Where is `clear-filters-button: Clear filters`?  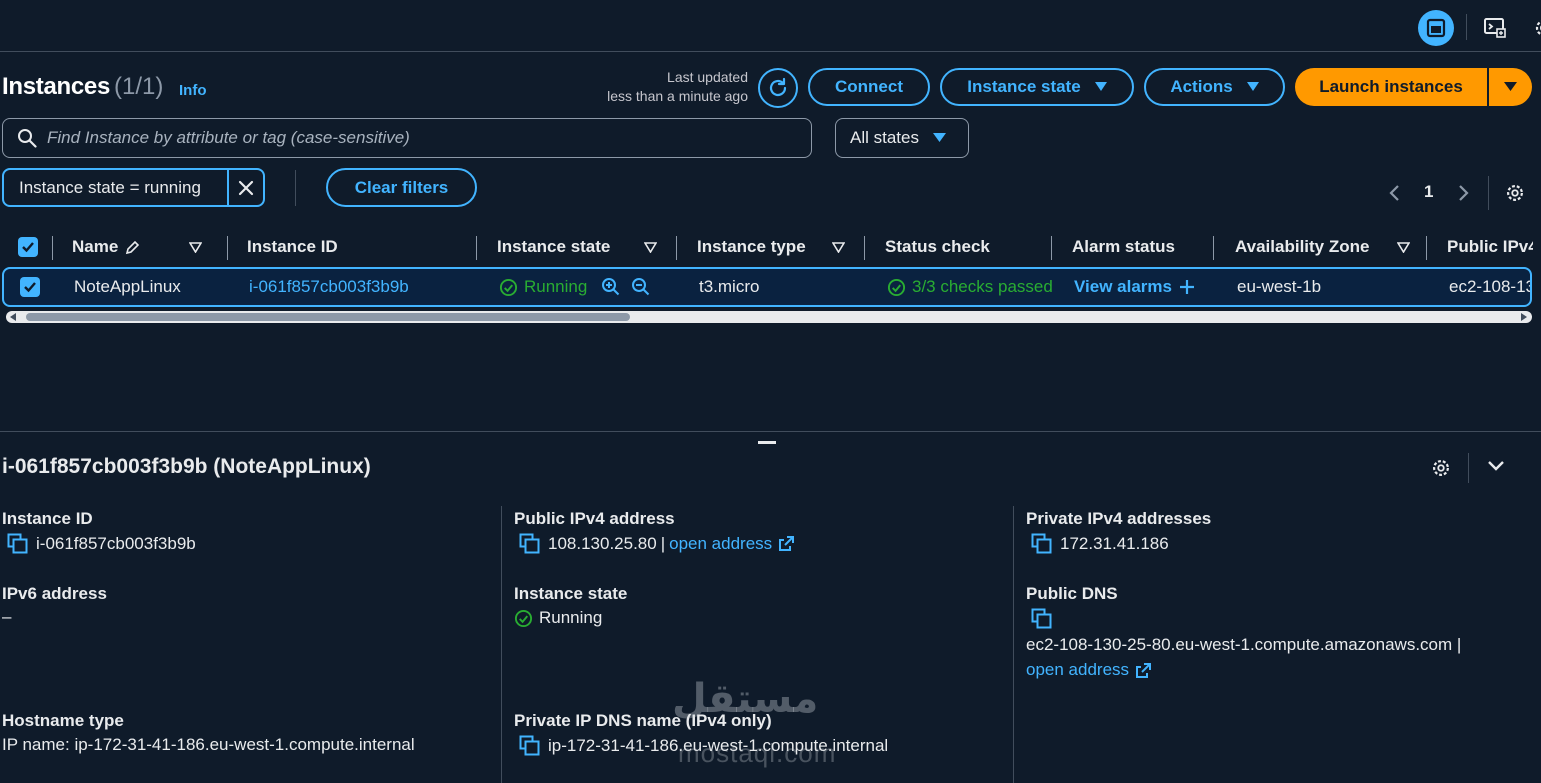
clear-filters-button: Clear filters is located at coordinates (401, 187).